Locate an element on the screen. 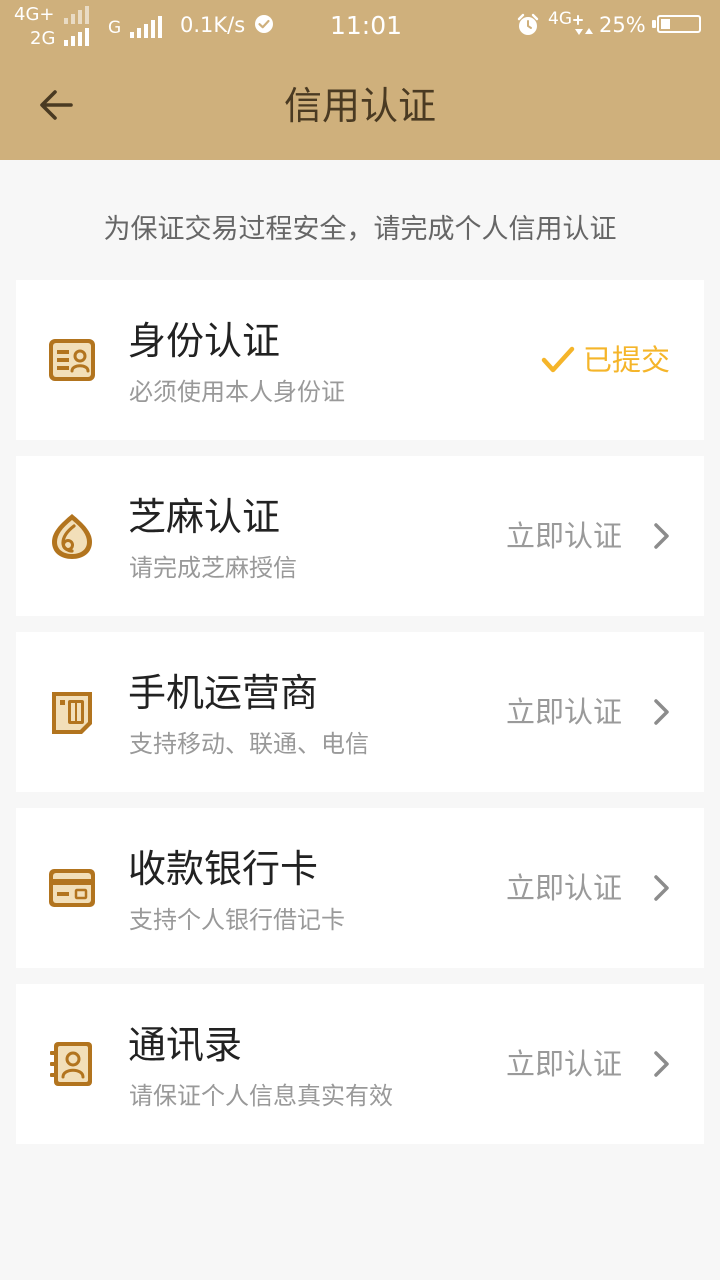 Image resolution: width=720 pixels, height=1280 pixels. network-type-primary: 4G+ is located at coordinates (34, 14).